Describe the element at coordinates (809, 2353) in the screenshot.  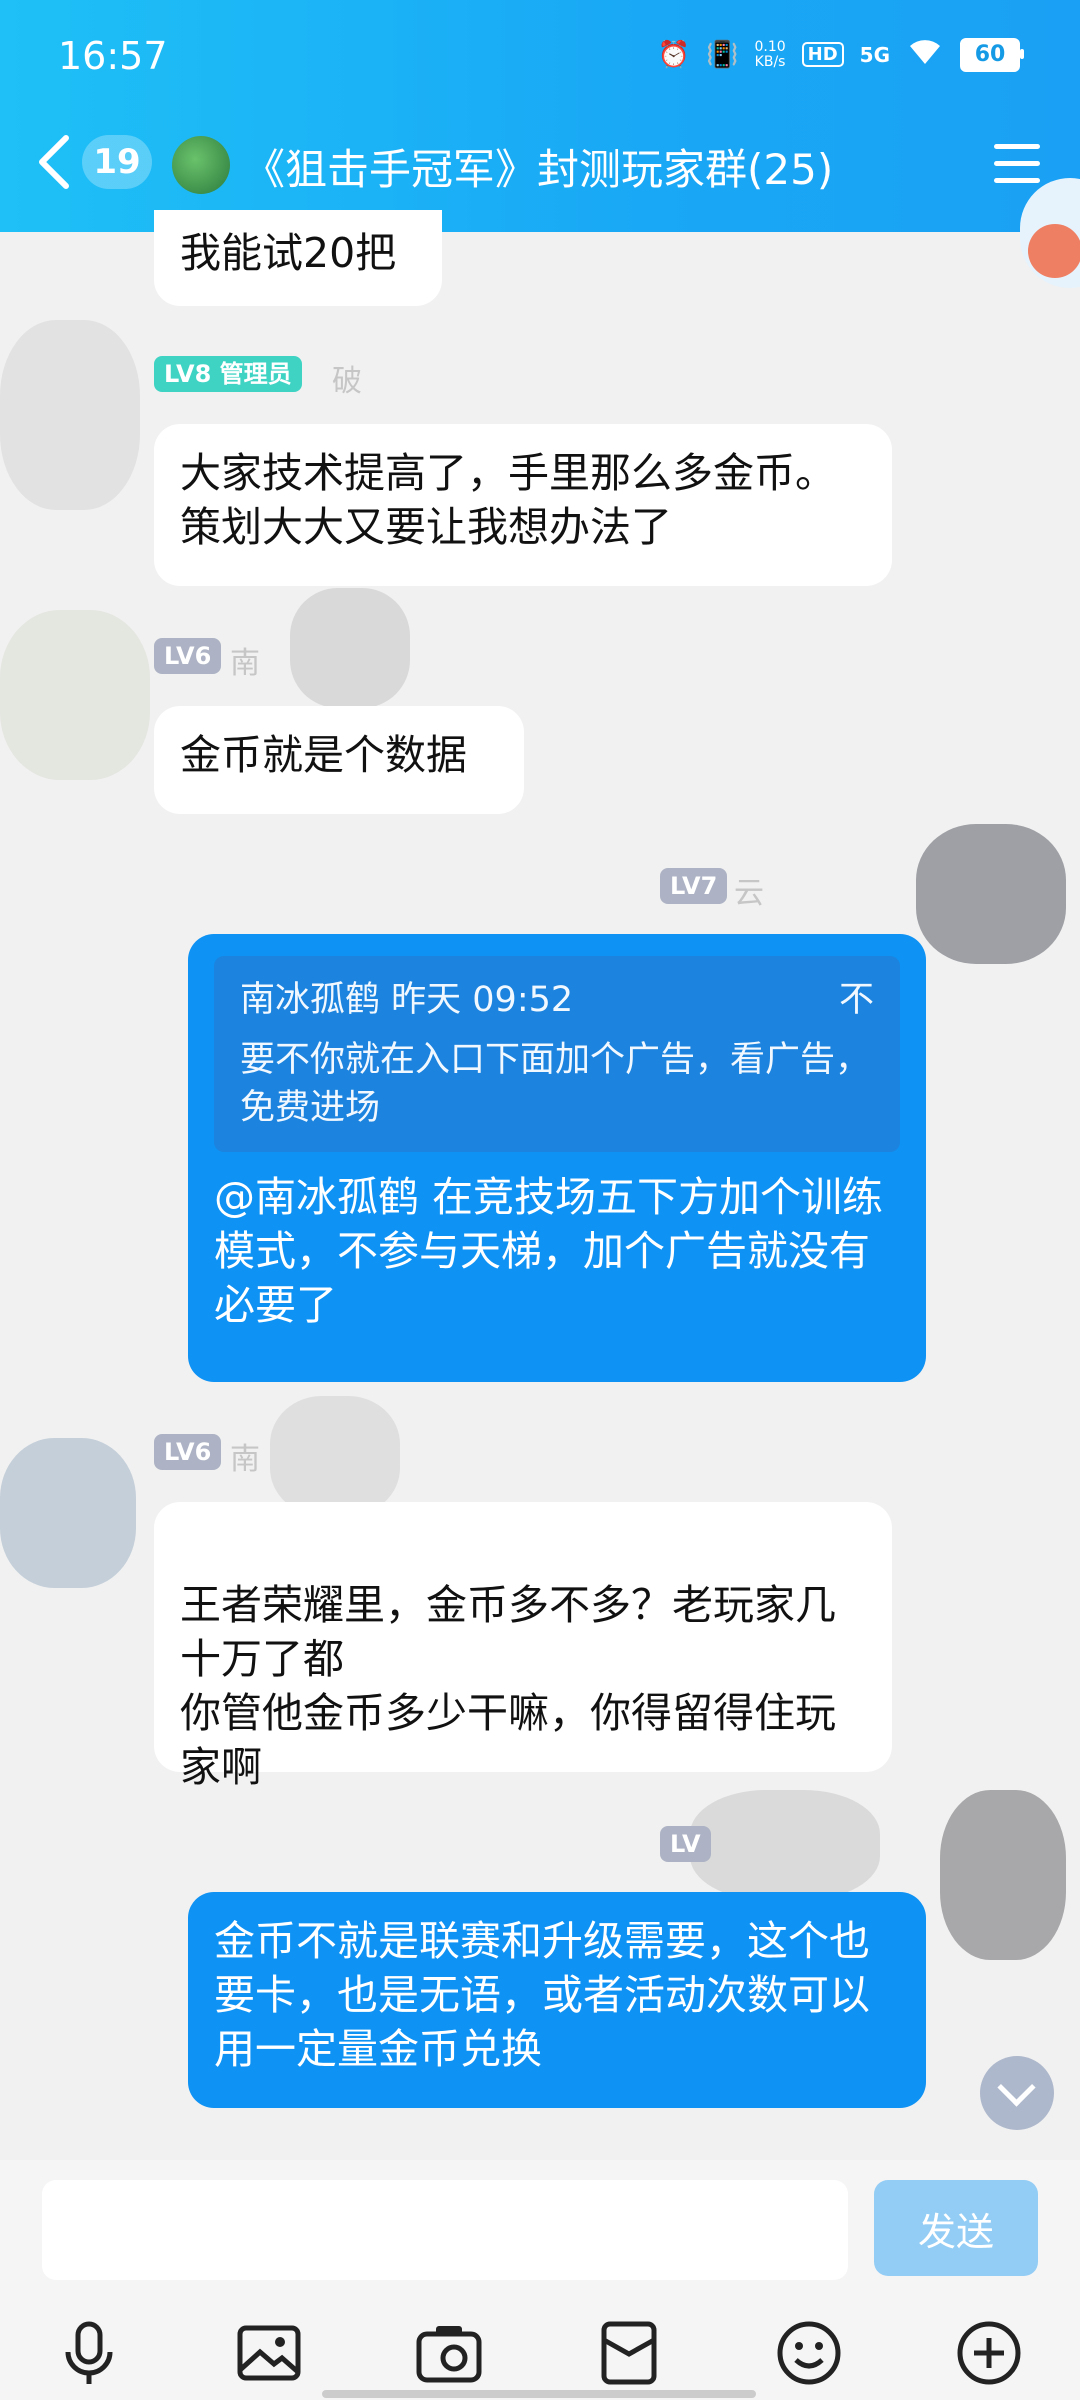
I see `emoji-icon` at that location.